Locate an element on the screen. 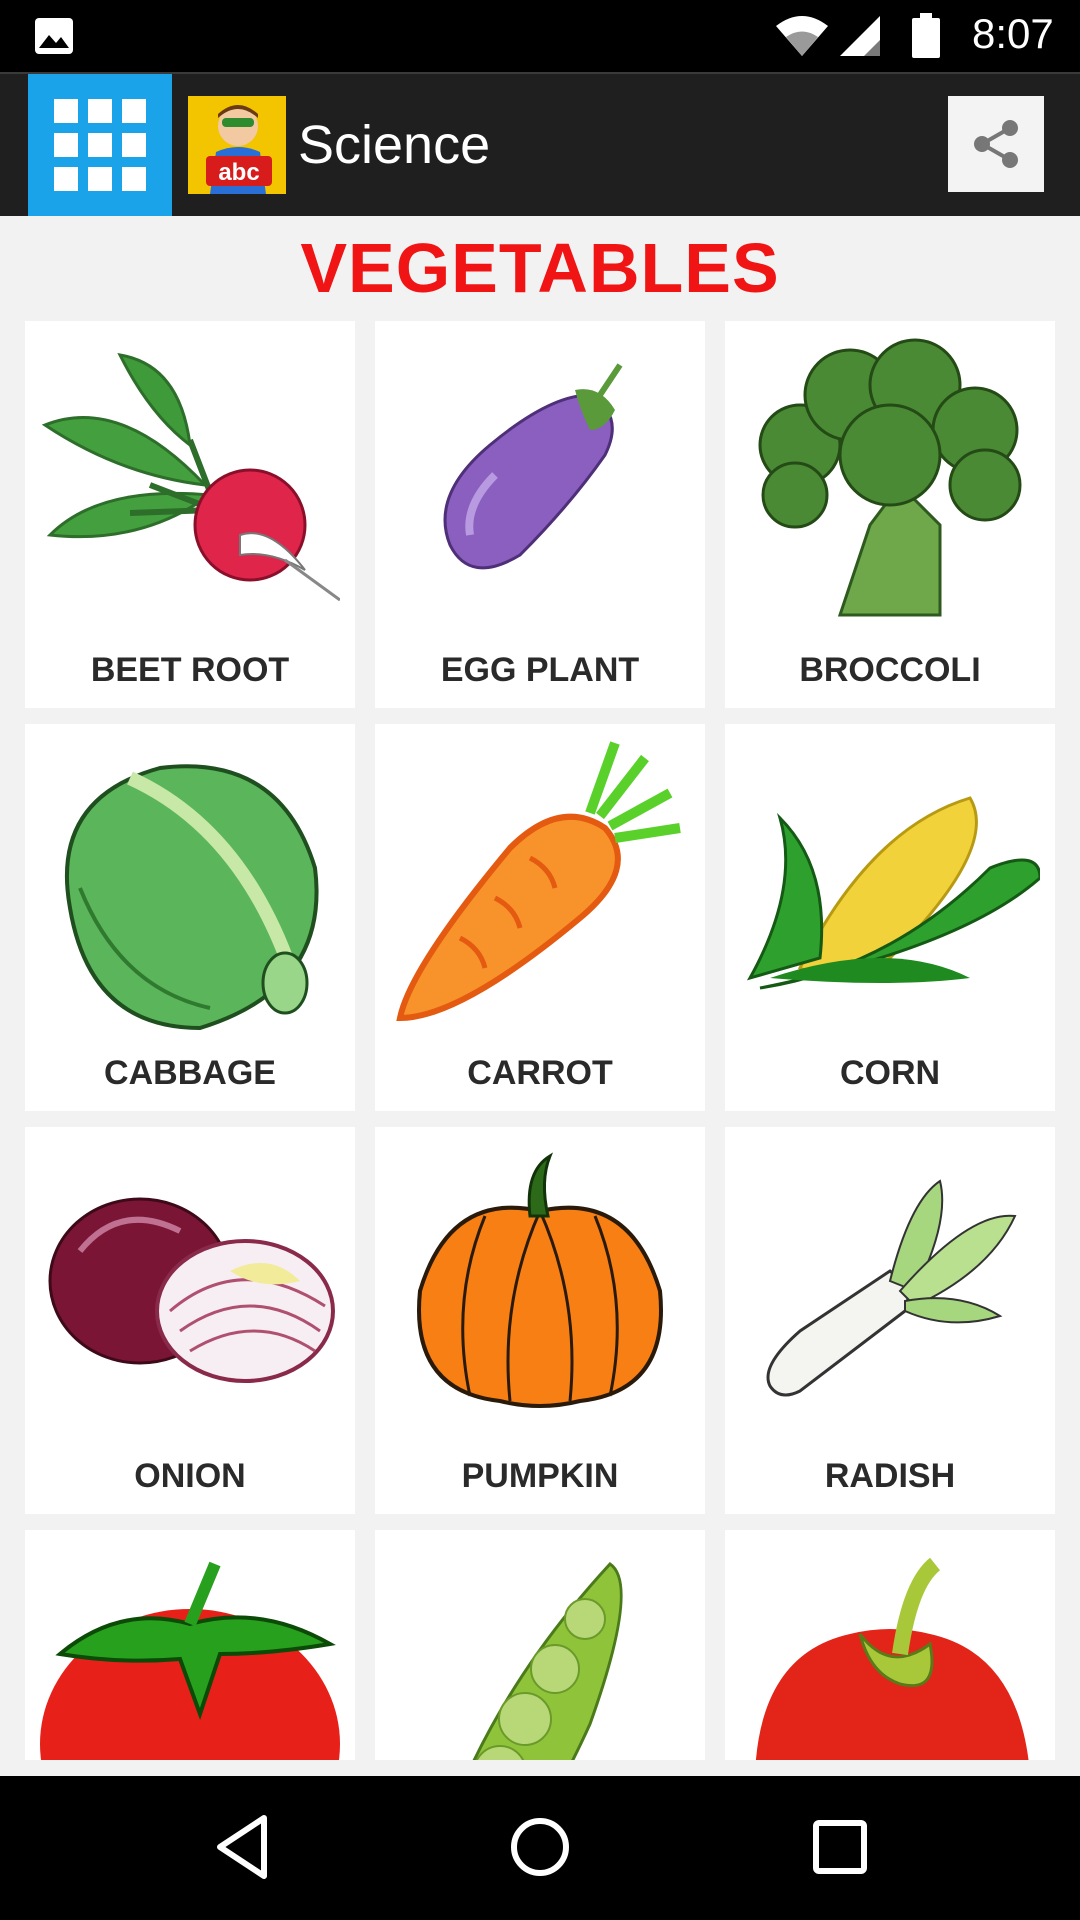  vegetable-card: PUMPKIN is located at coordinates (540, 1320).